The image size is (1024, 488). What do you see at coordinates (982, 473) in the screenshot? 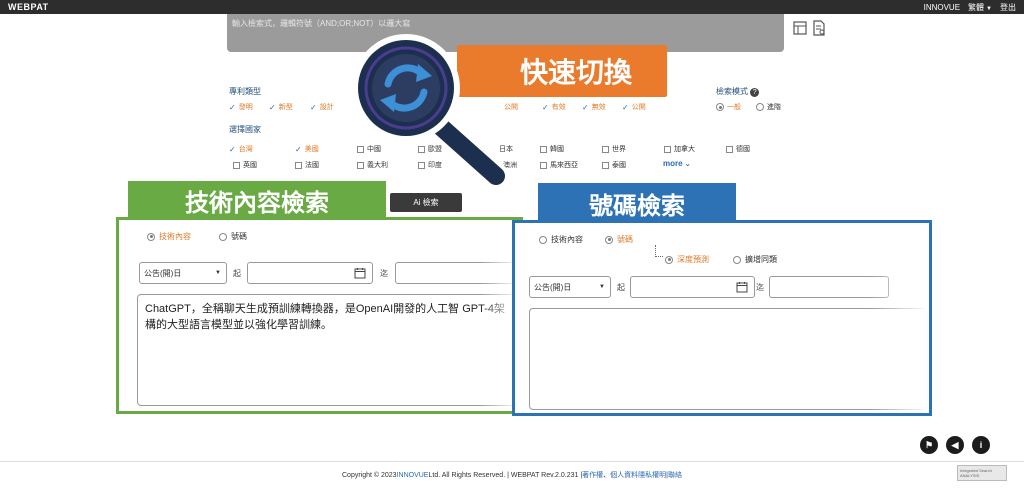
I see `partner-badge: Integrated Search ANALYSIS` at bounding box center [982, 473].